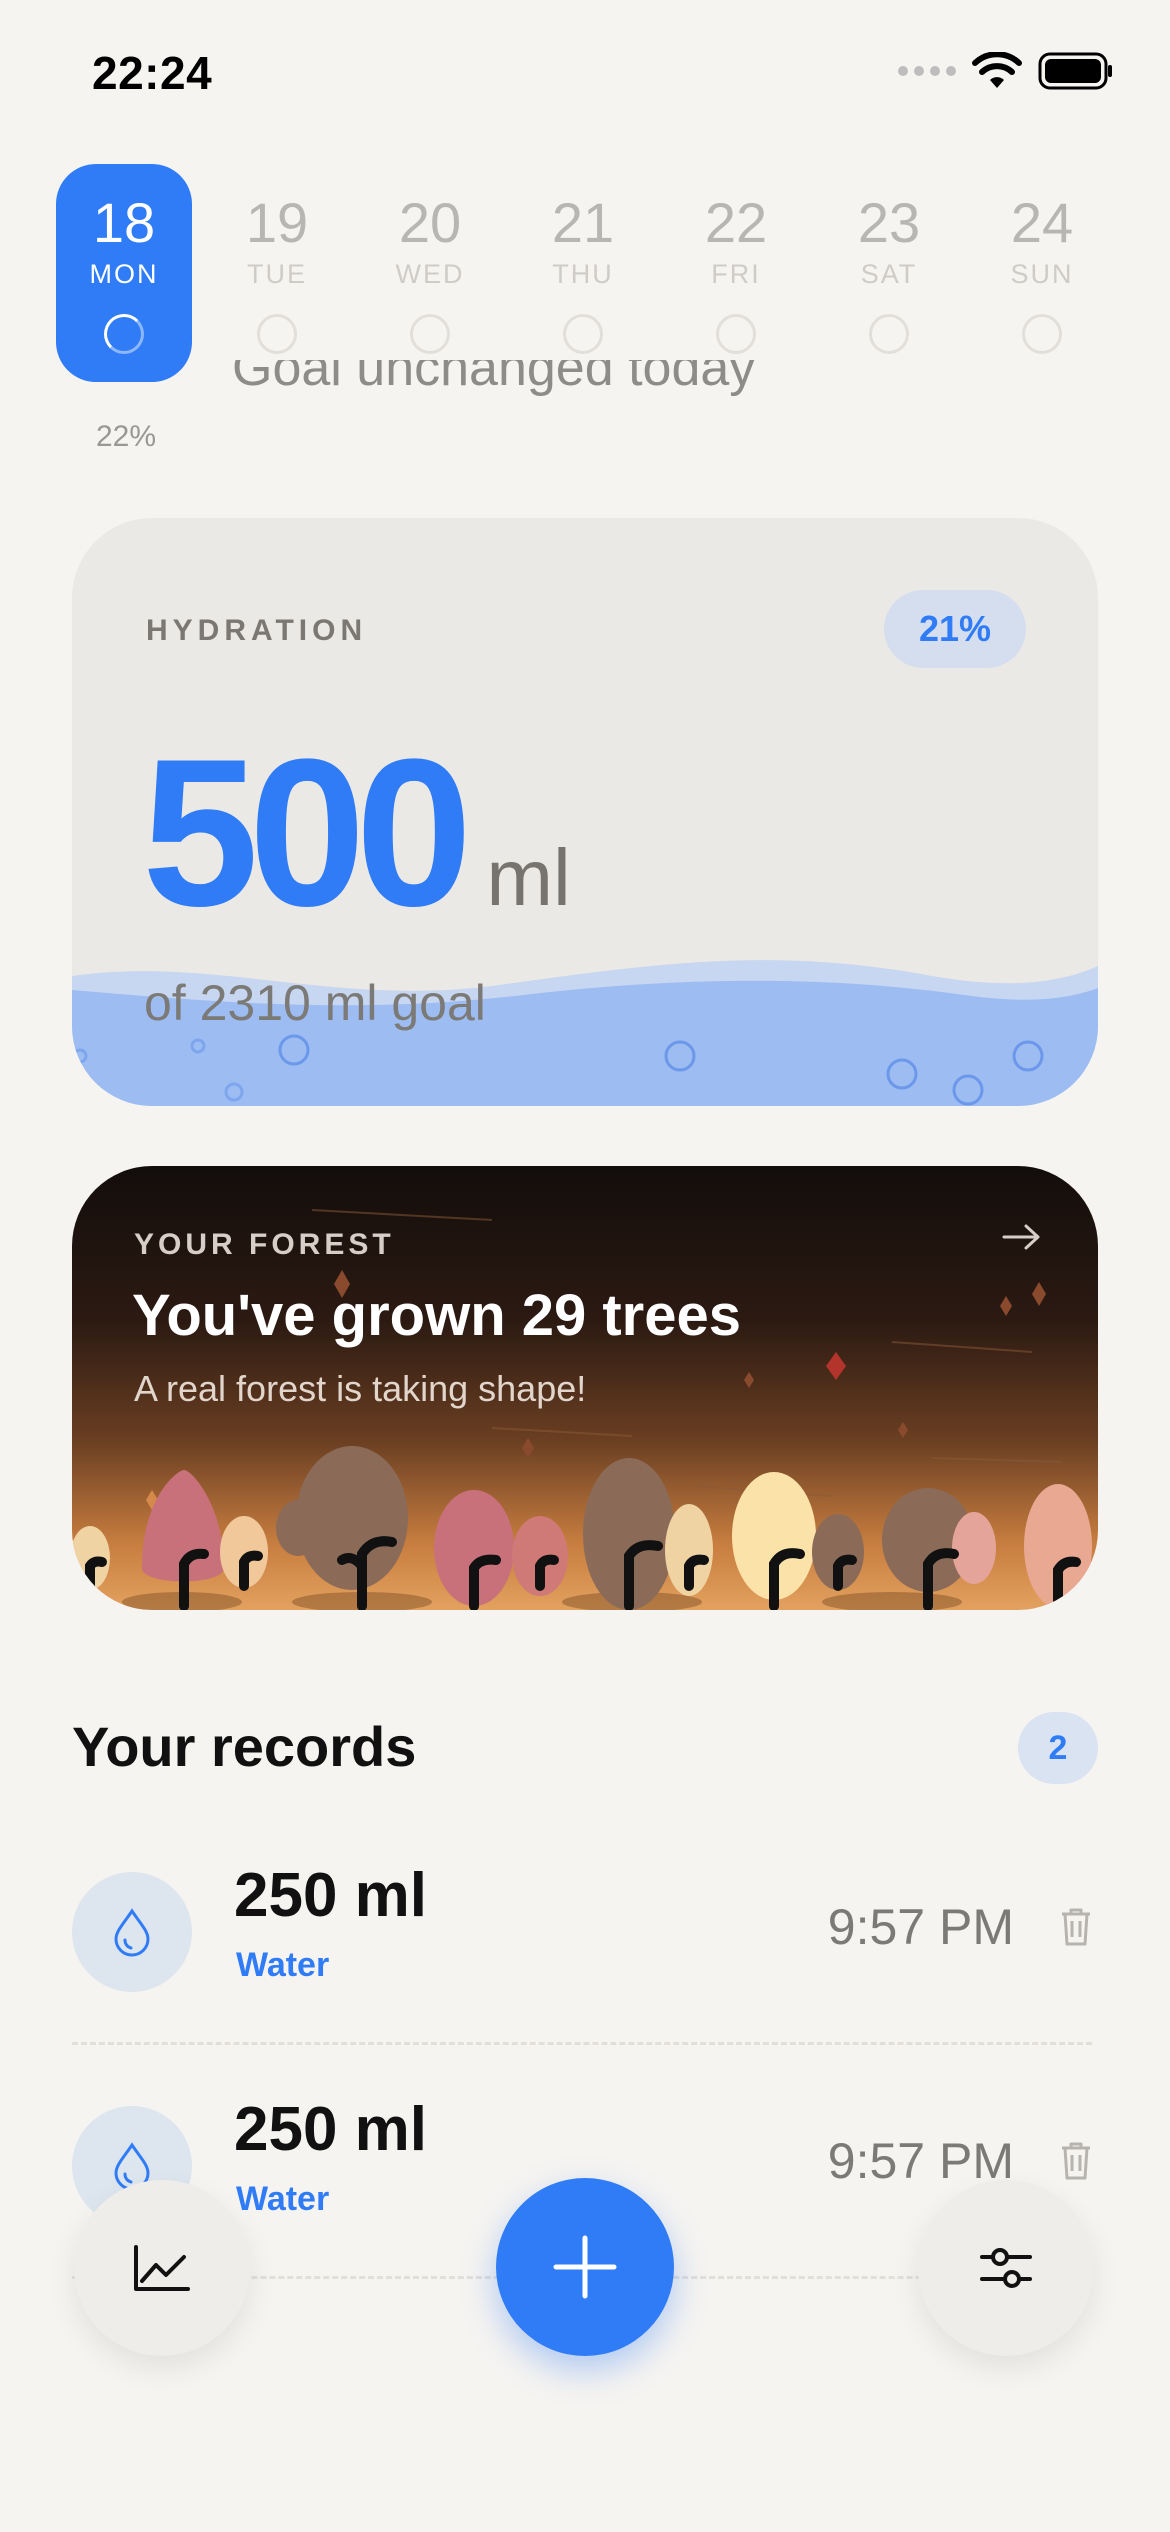  I want to click on sliders-icon, so click(1006, 2268).